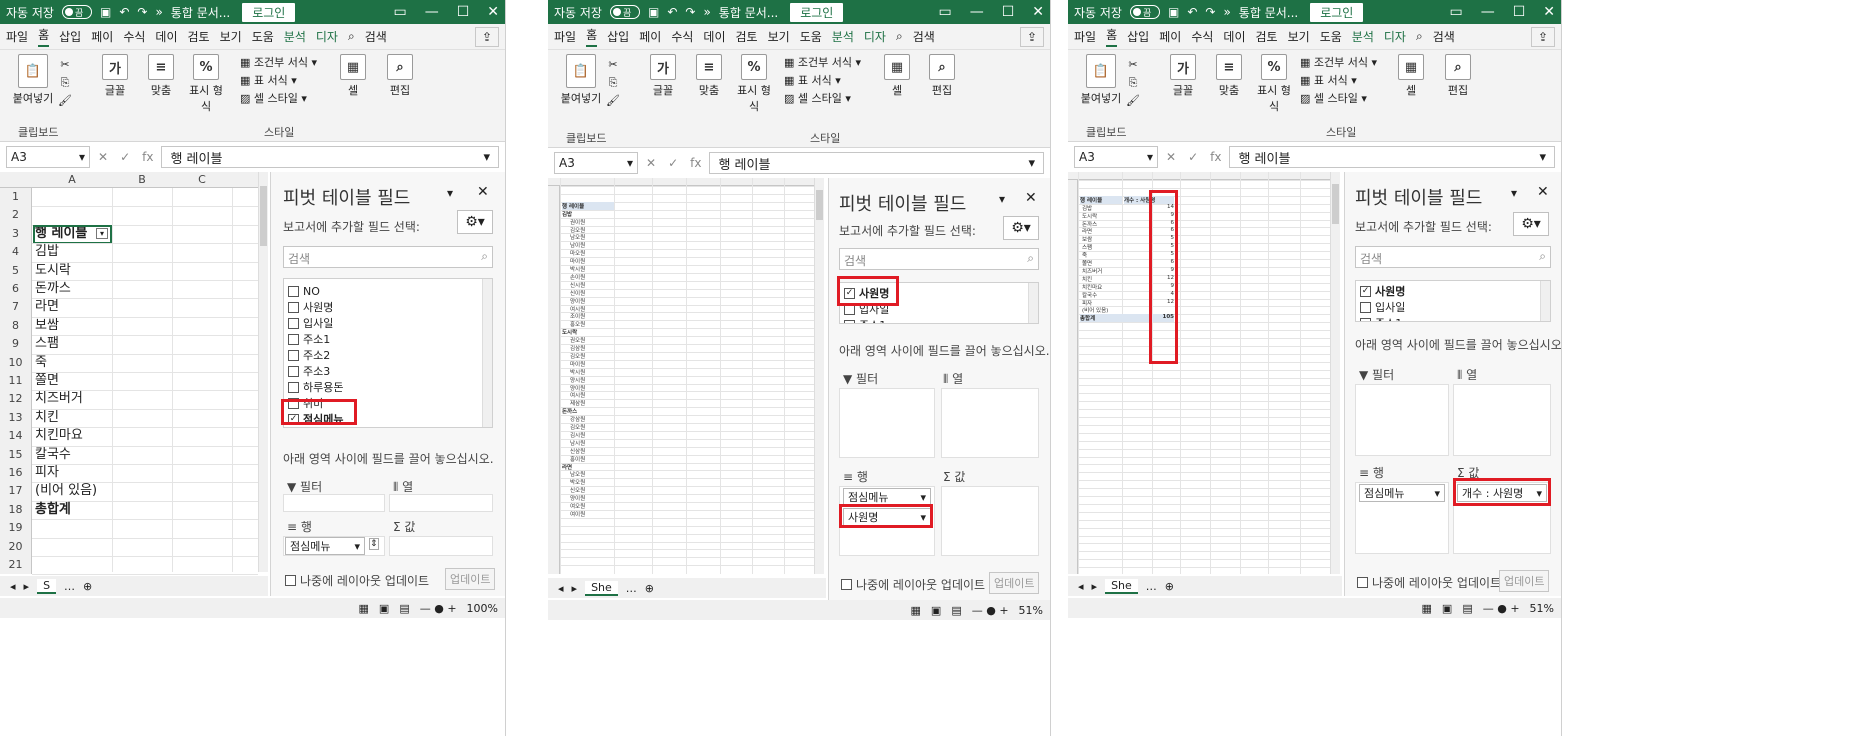 The width and height of the screenshot is (1862, 736). Describe the element at coordinates (33, 80) in the screenshot. I see `paste-button: 📋 붙여넣기` at that location.